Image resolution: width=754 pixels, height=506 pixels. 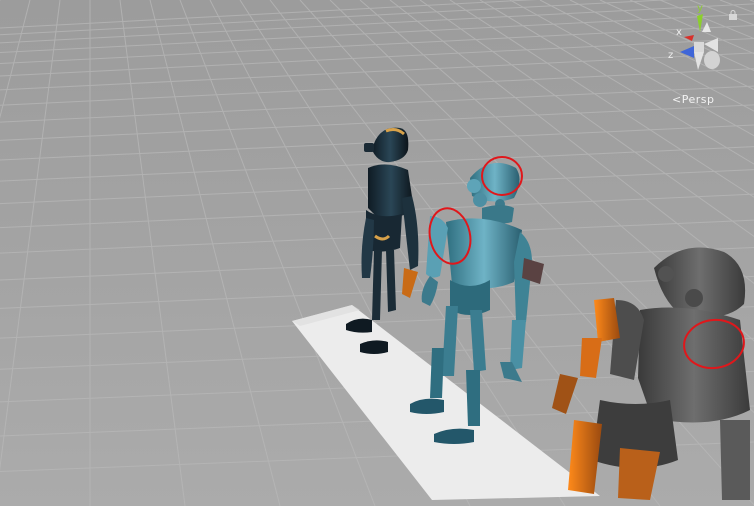 I want to click on projection-toggle: <Persp, so click(x=693, y=99).